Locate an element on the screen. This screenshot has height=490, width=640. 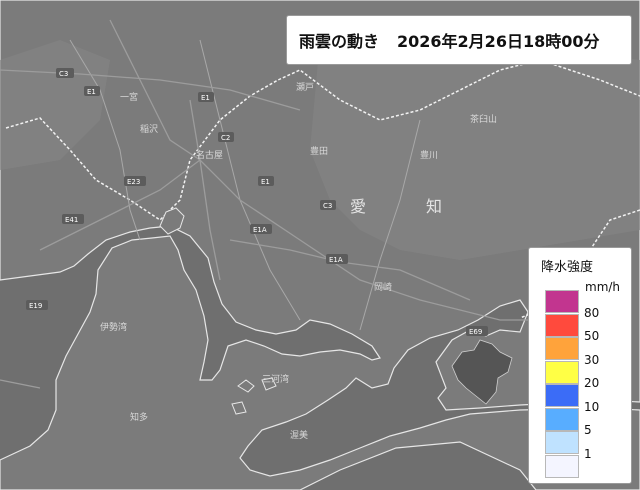
place-label: 名古屋 is located at coordinates (209, 155).